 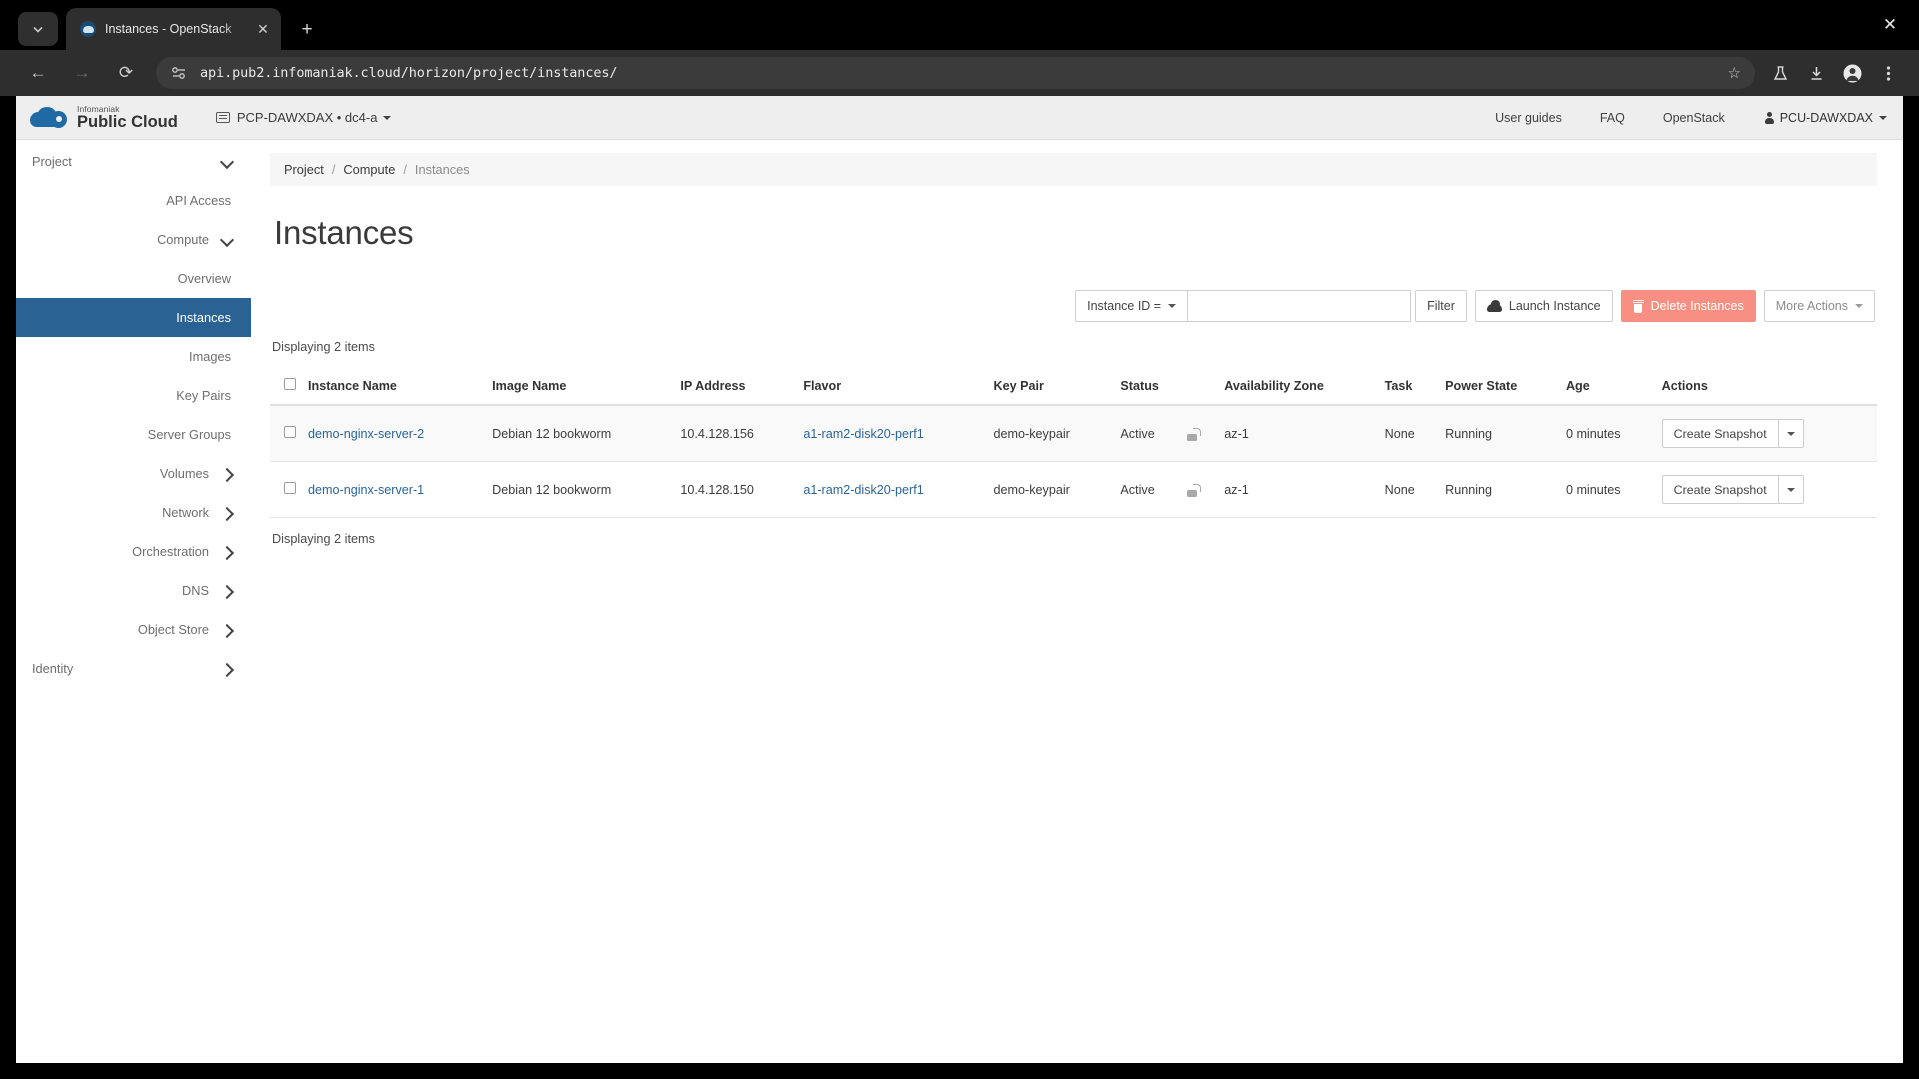 I want to click on column-image-name: Image Name, so click(x=580, y=387).